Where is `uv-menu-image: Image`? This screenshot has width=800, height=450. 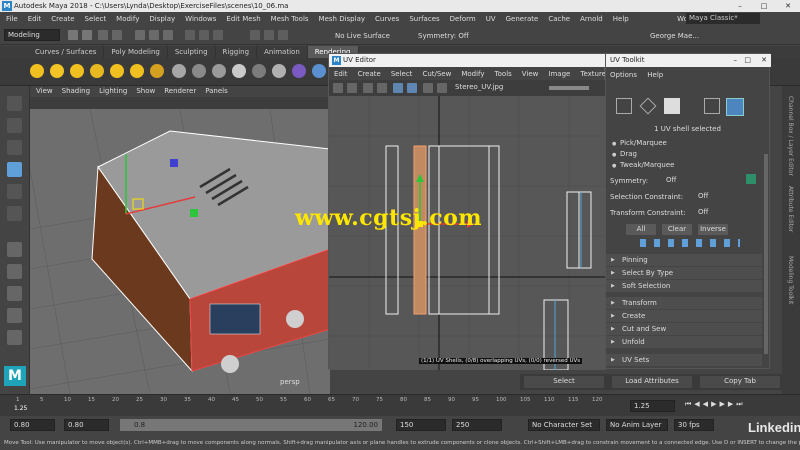 uv-menu-image: Image is located at coordinates (559, 74).